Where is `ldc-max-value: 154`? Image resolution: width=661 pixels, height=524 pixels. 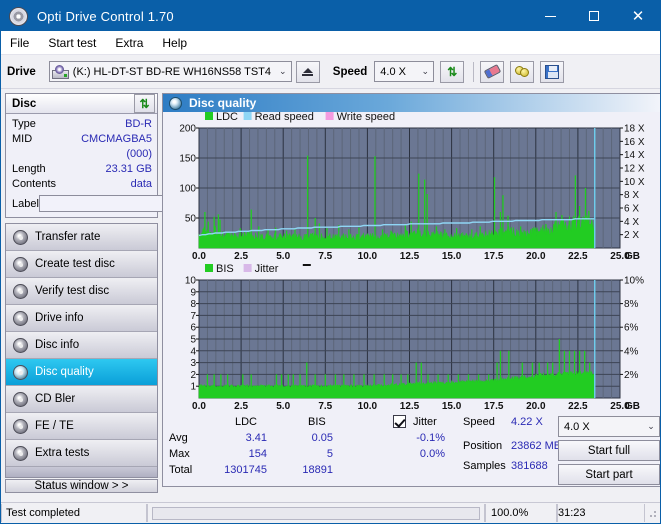
ldc-max-value: 154 is located at coordinates (257, 454).